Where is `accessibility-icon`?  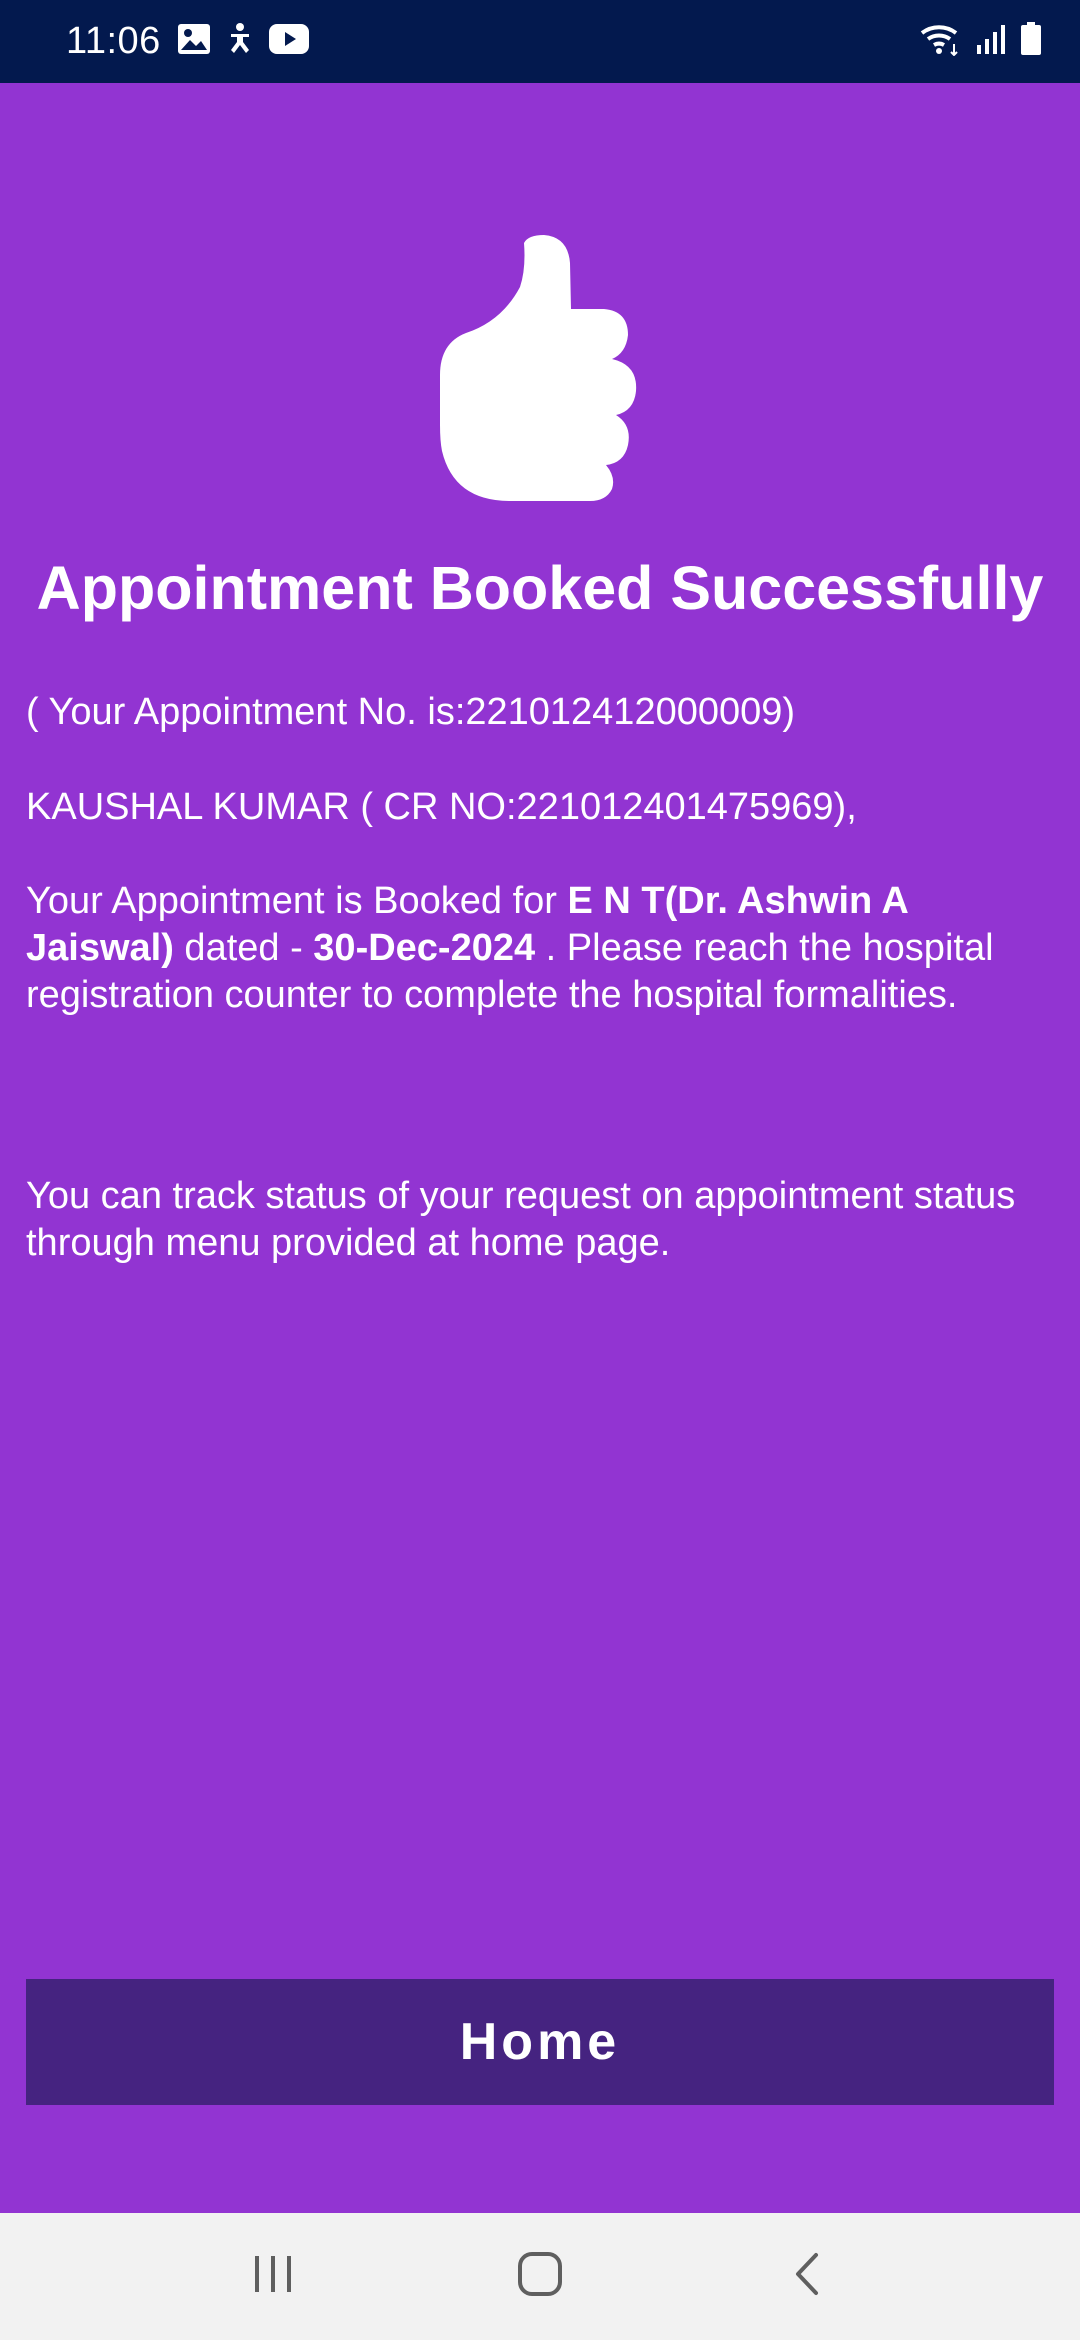
accessibility-icon is located at coordinates (240, 41).